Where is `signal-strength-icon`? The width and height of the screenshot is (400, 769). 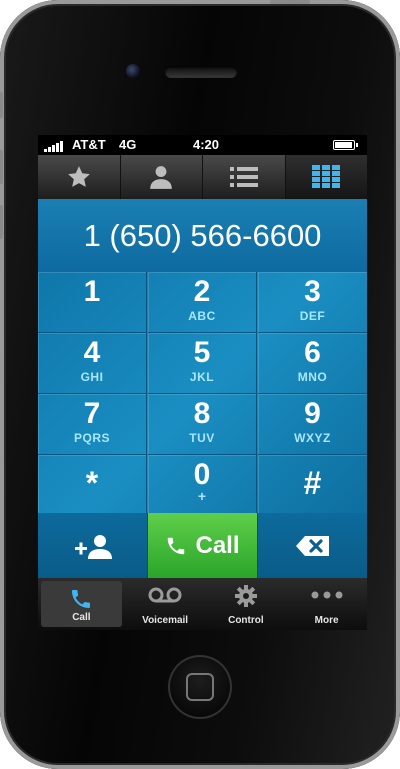 signal-strength-icon is located at coordinates (53, 146).